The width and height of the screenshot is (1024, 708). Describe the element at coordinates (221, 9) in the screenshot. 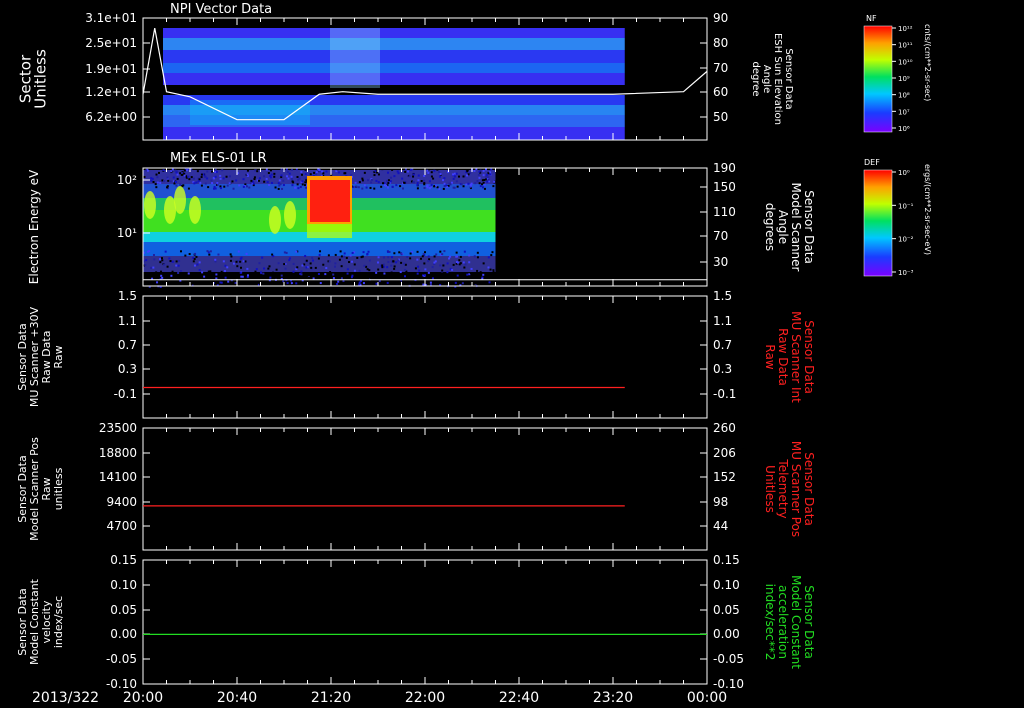

I see `panel1-title: NPI Vector Data` at that location.